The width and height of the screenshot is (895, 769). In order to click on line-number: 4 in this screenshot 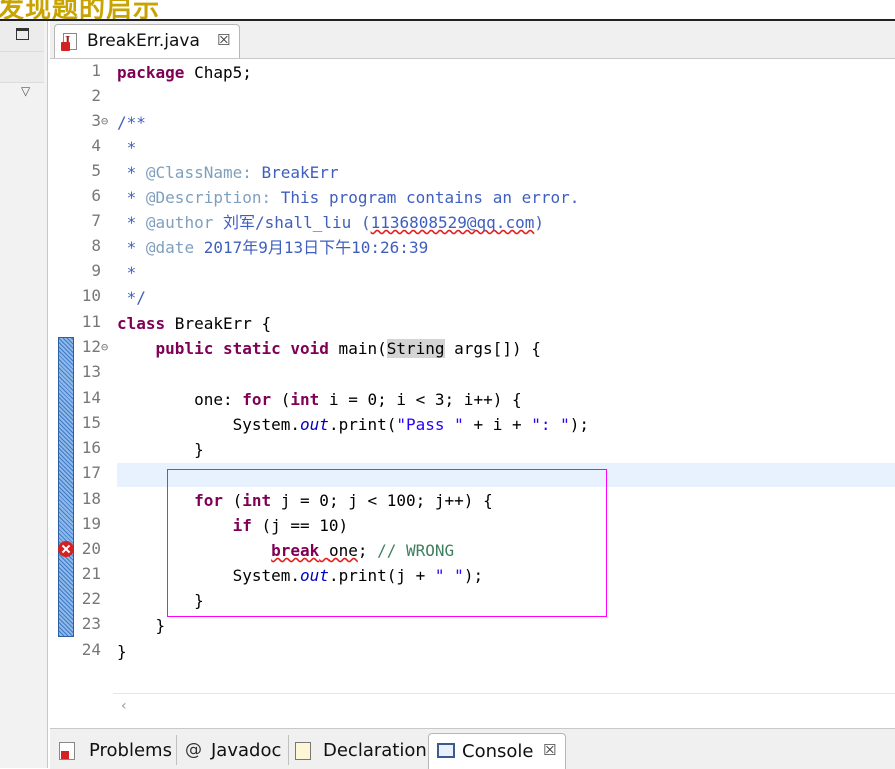, I will do `click(96, 145)`.